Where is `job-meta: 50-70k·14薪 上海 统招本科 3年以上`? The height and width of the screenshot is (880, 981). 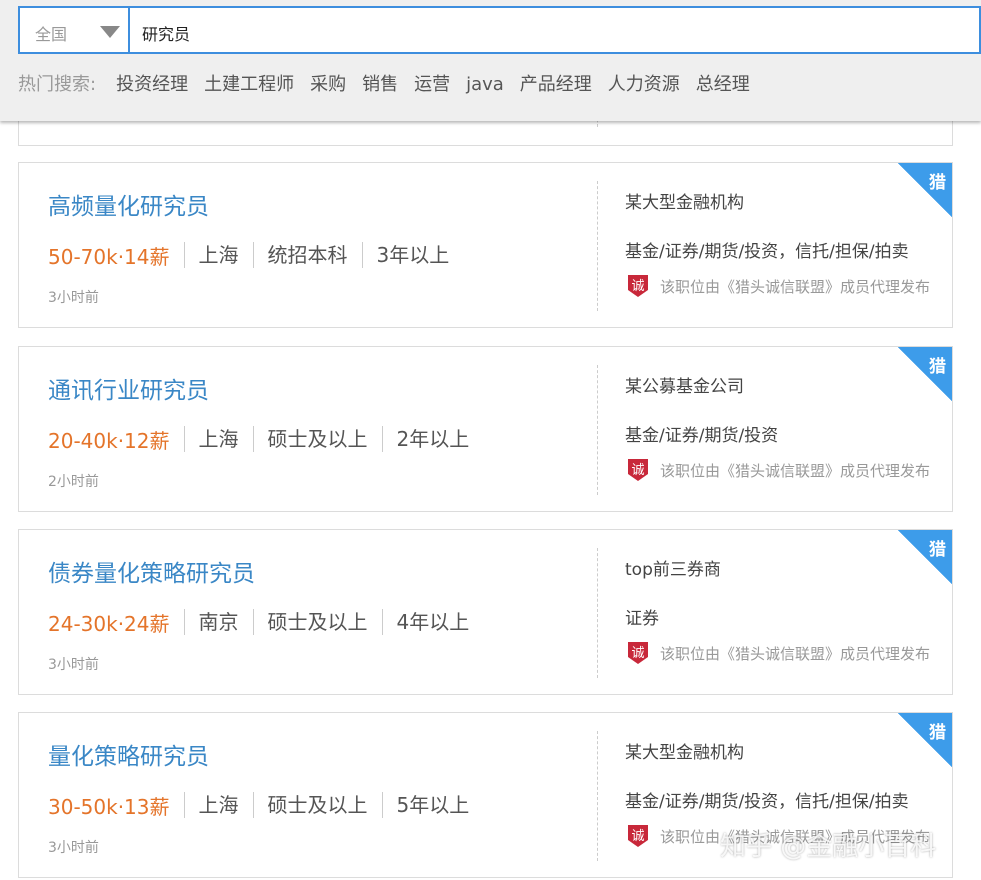
job-meta: 50-70k·14薪 上海 统招本科 3年以上 is located at coordinates (248, 255).